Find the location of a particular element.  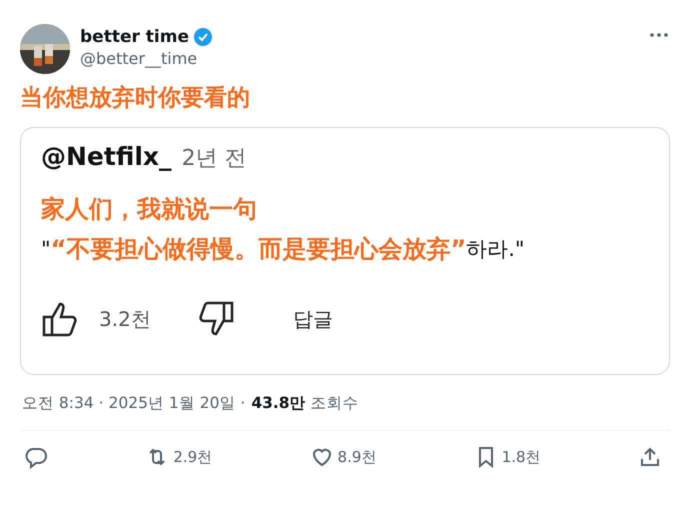

comment-time: 2년 전 is located at coordinates (214, 159).